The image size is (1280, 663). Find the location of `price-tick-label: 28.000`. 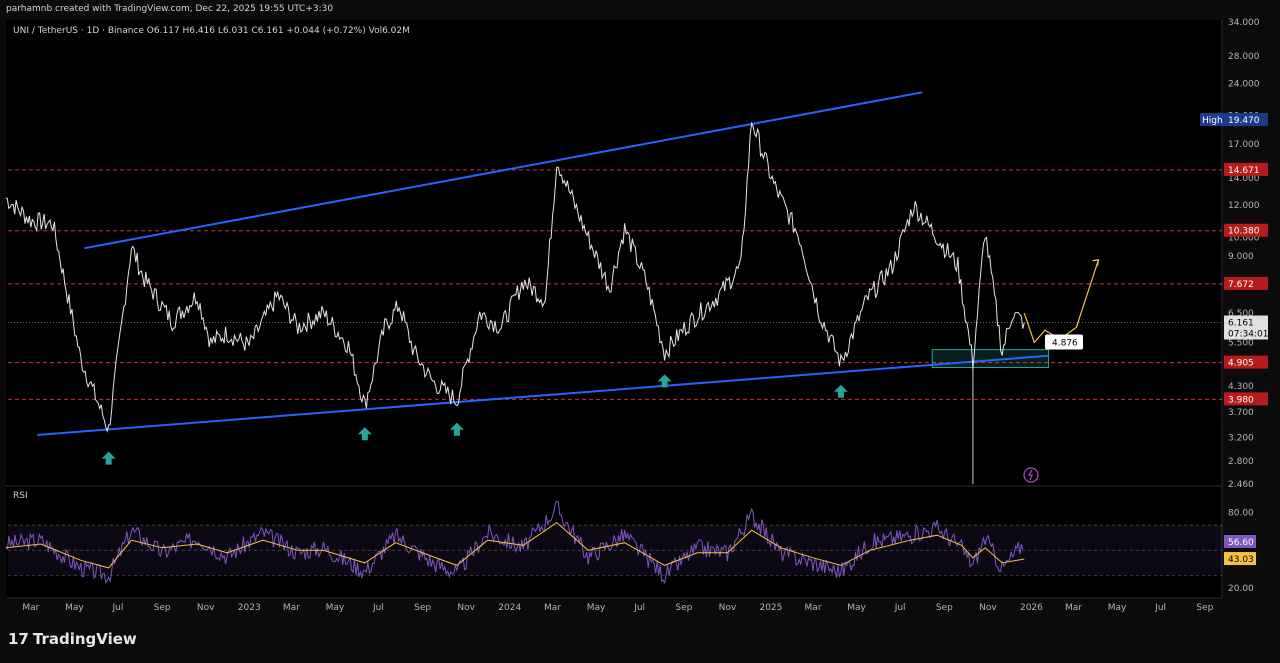

price-tick-label: 28.000 is located at coordinates (1244, 57).